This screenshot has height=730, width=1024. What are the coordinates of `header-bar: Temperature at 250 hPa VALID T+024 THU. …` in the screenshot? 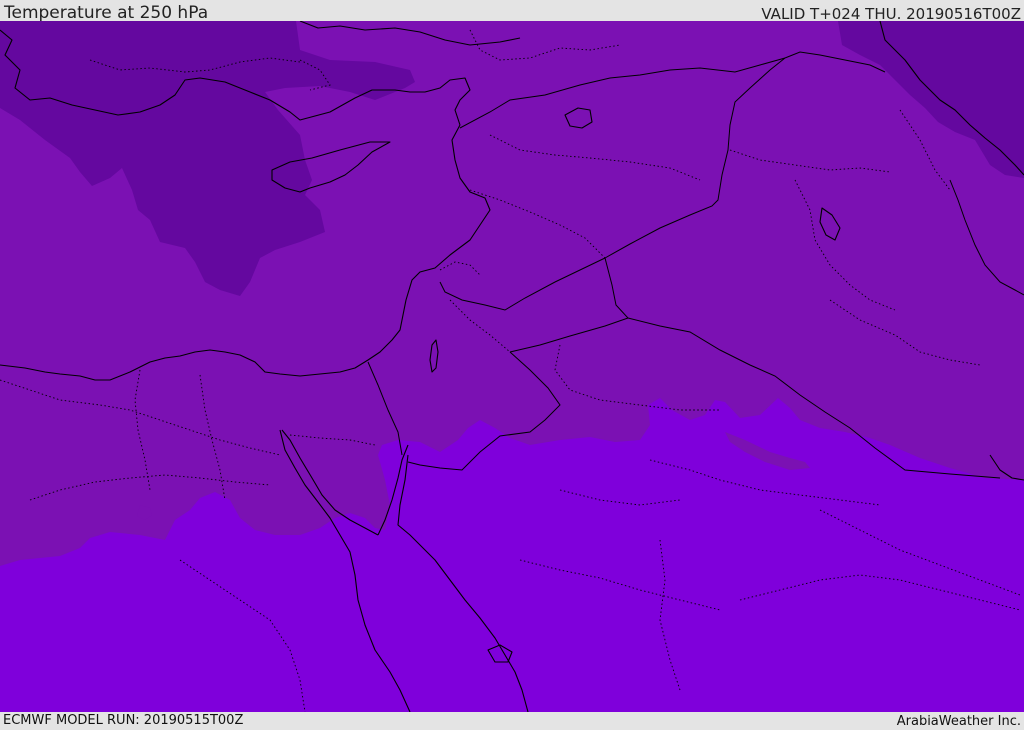 It's located at (512, 11).